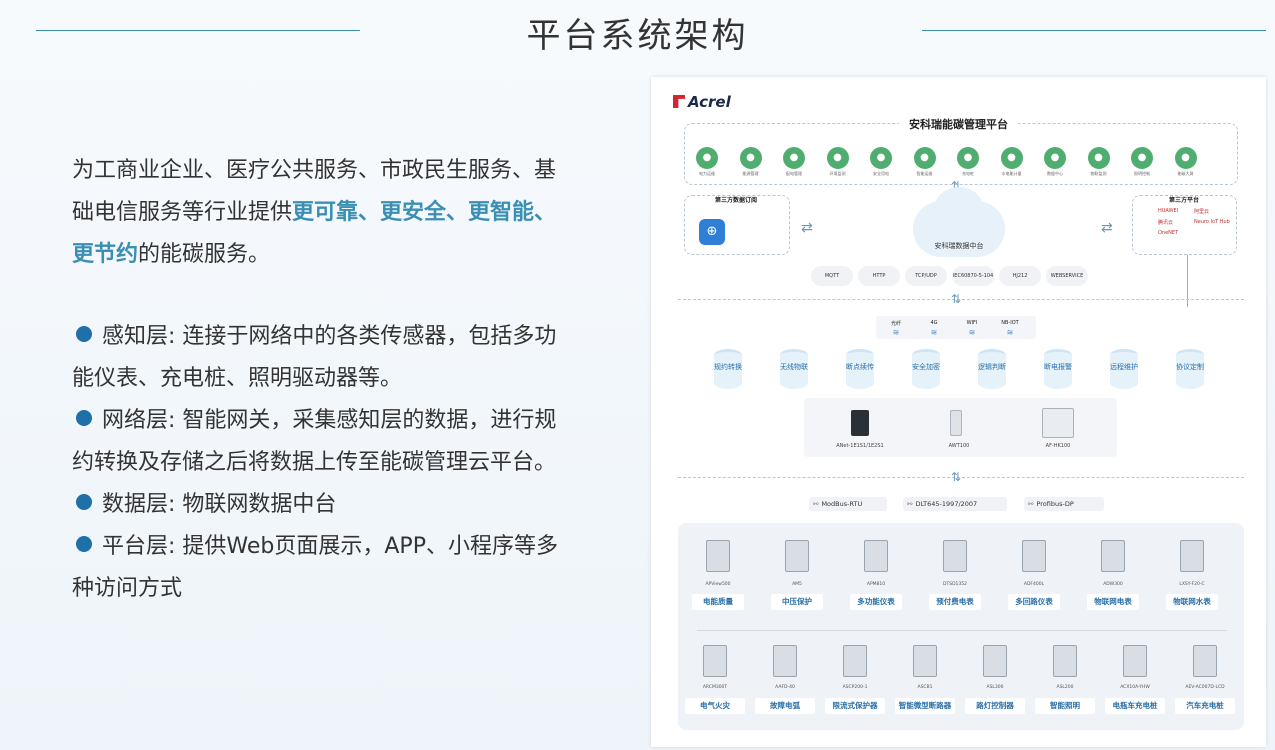 The image size is (1275, 750). I want to click on bus-label: ModBus-RTU, so click(842, 504).